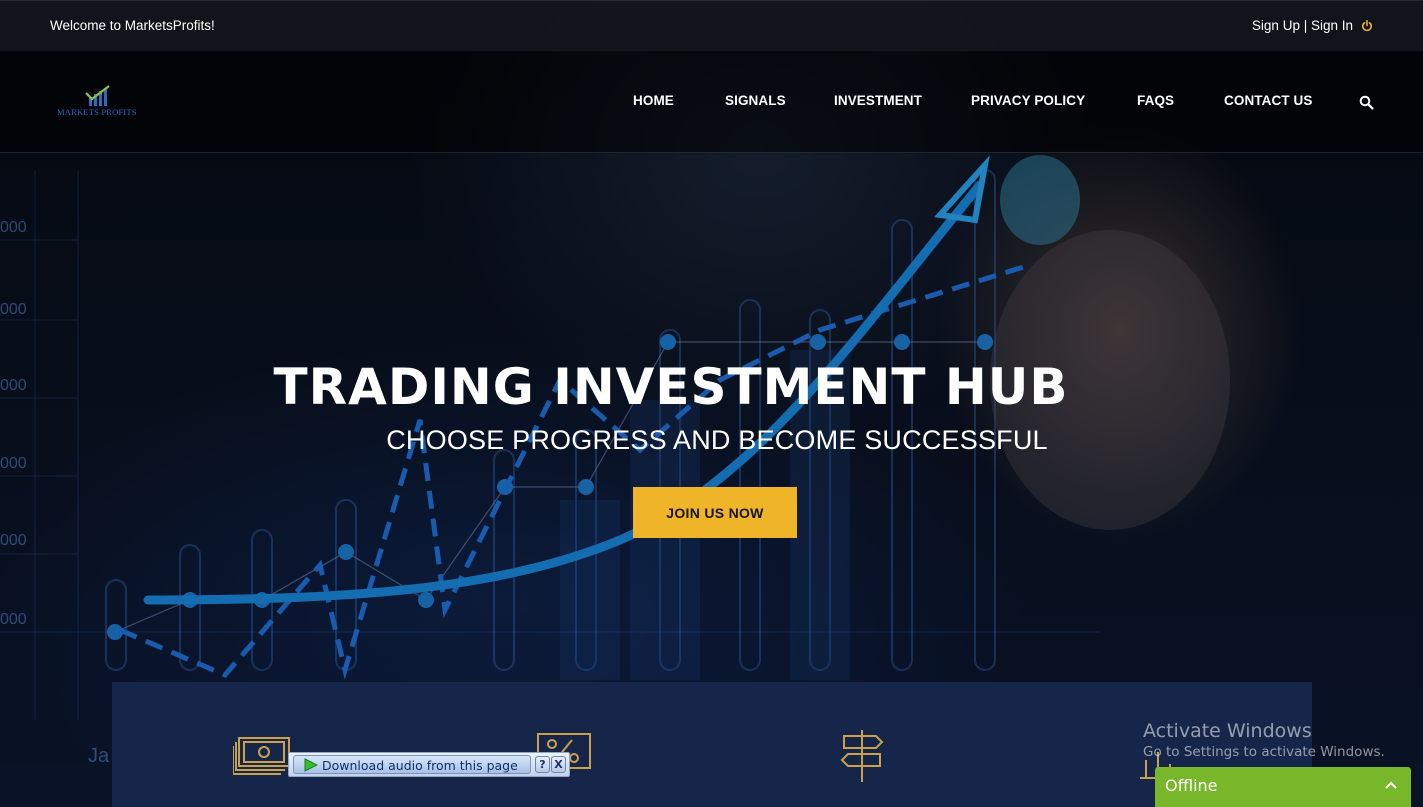 This screenshot has width=1423, height=807. Describe the element at coordinates (1391, 785) in the screenshot. I see `chevron-up-icon` at that location.